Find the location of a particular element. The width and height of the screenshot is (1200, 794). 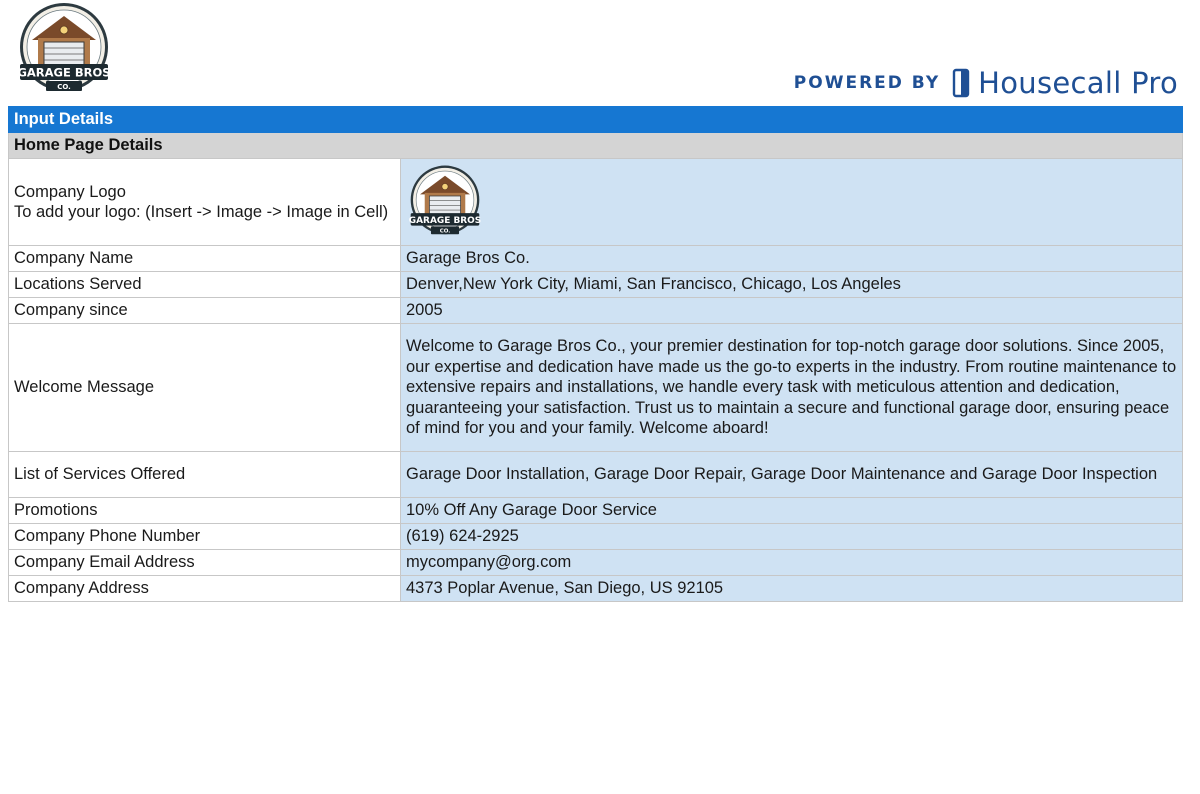

cell-label: Company Phone Number is located at coordinates (204, 536).